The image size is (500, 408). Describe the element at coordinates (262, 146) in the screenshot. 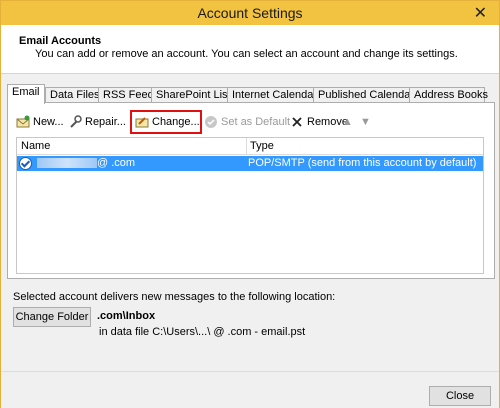

I see `column-header-type: Type` at that location.